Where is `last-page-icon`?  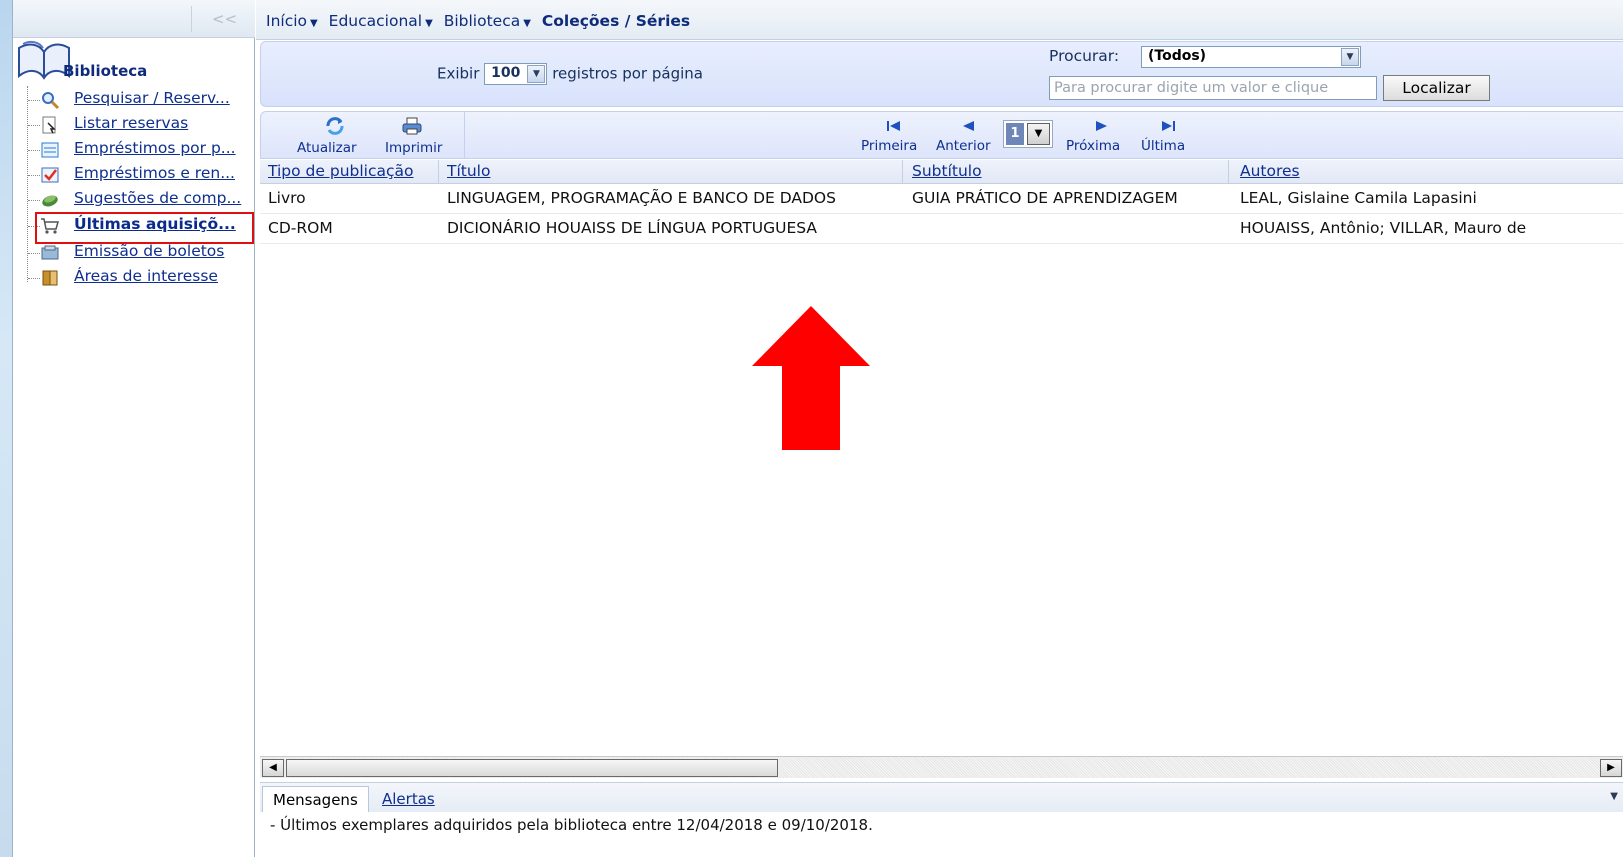 last-page-icon is located at coordinates (1168, 126).